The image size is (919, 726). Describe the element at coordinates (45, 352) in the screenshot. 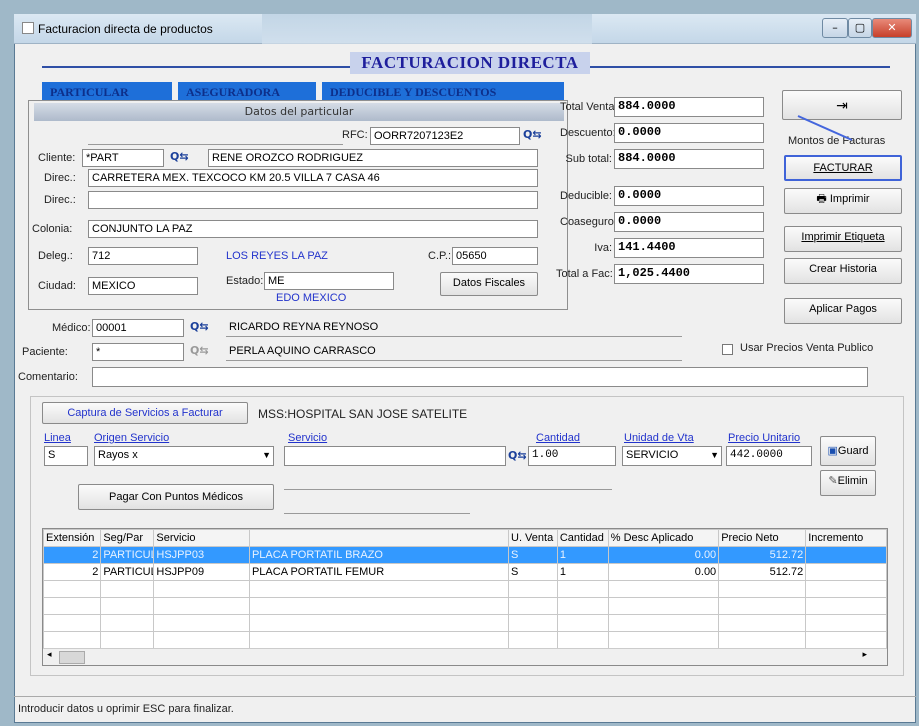

I see `paciente-label: Paciente:` at that location.